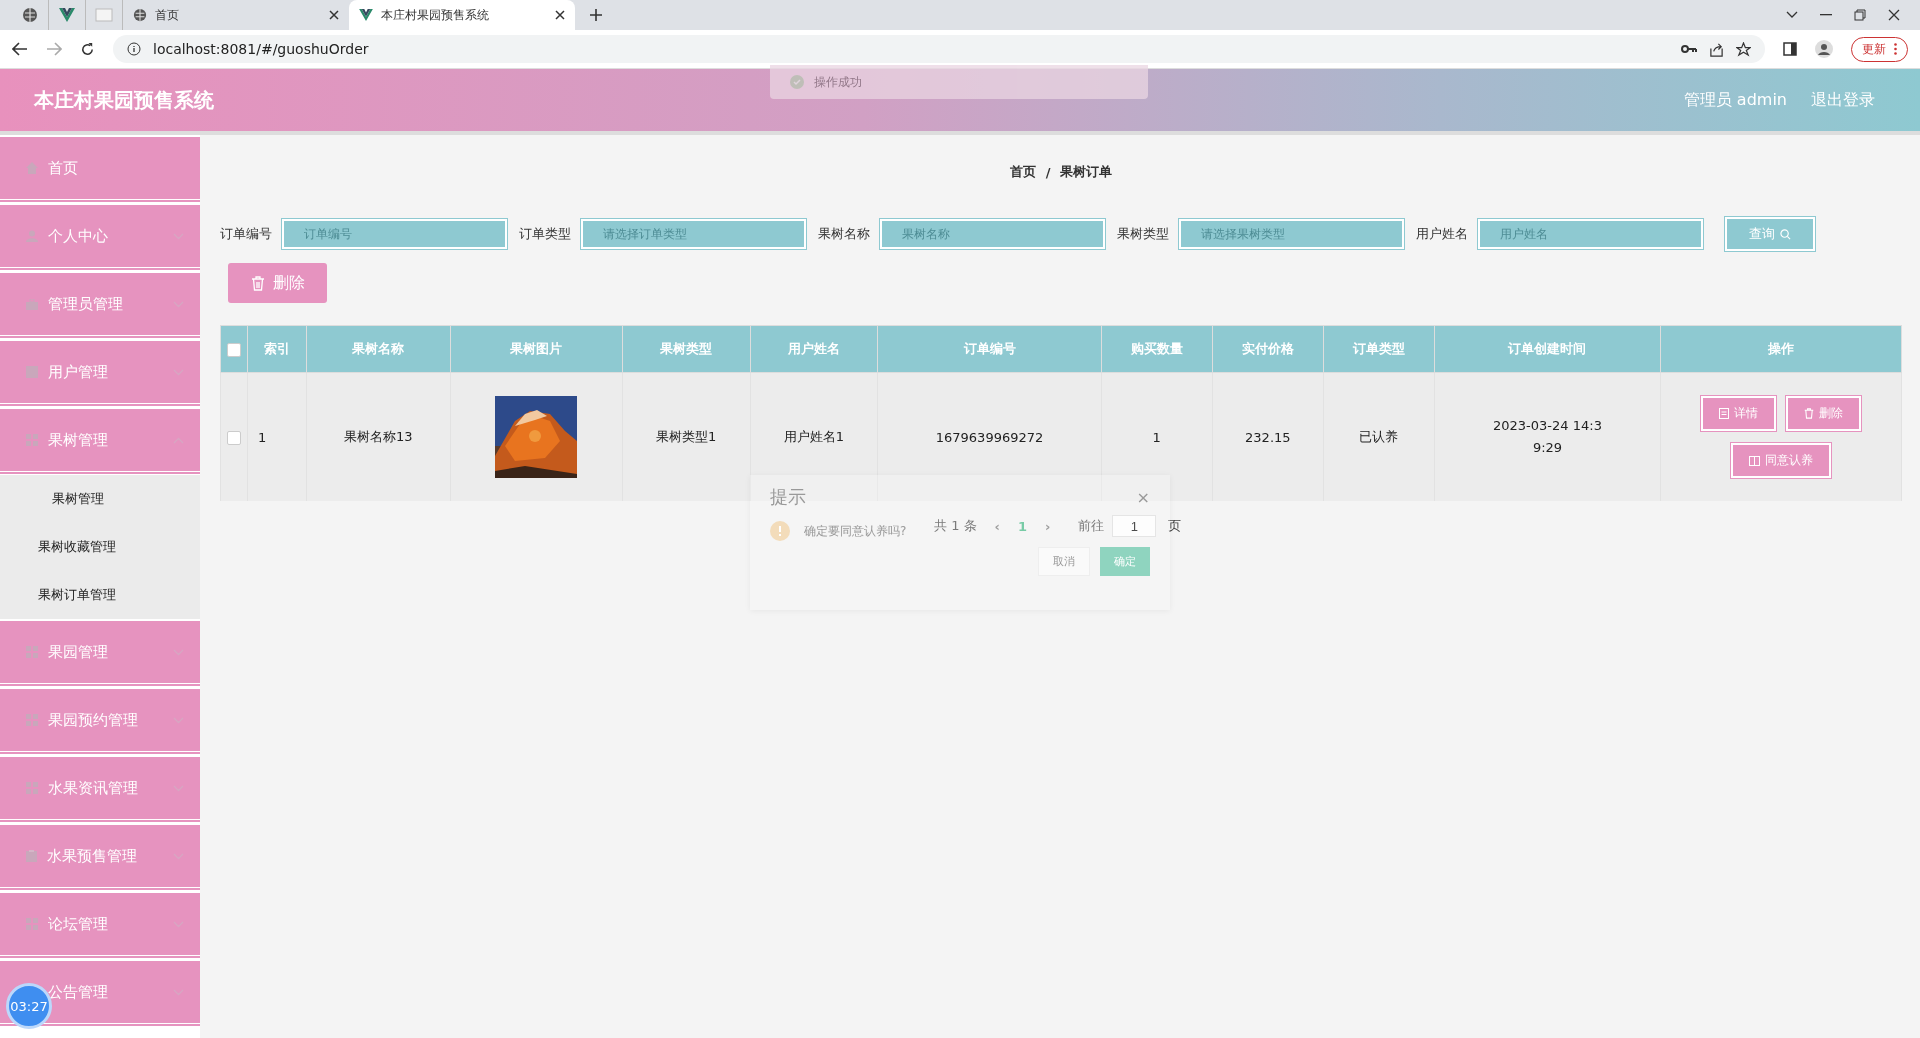 Image resolution: width=1920 pixels, height=1038 pixels. I want to click on filter-label: 果树名称, so click(844, 234).